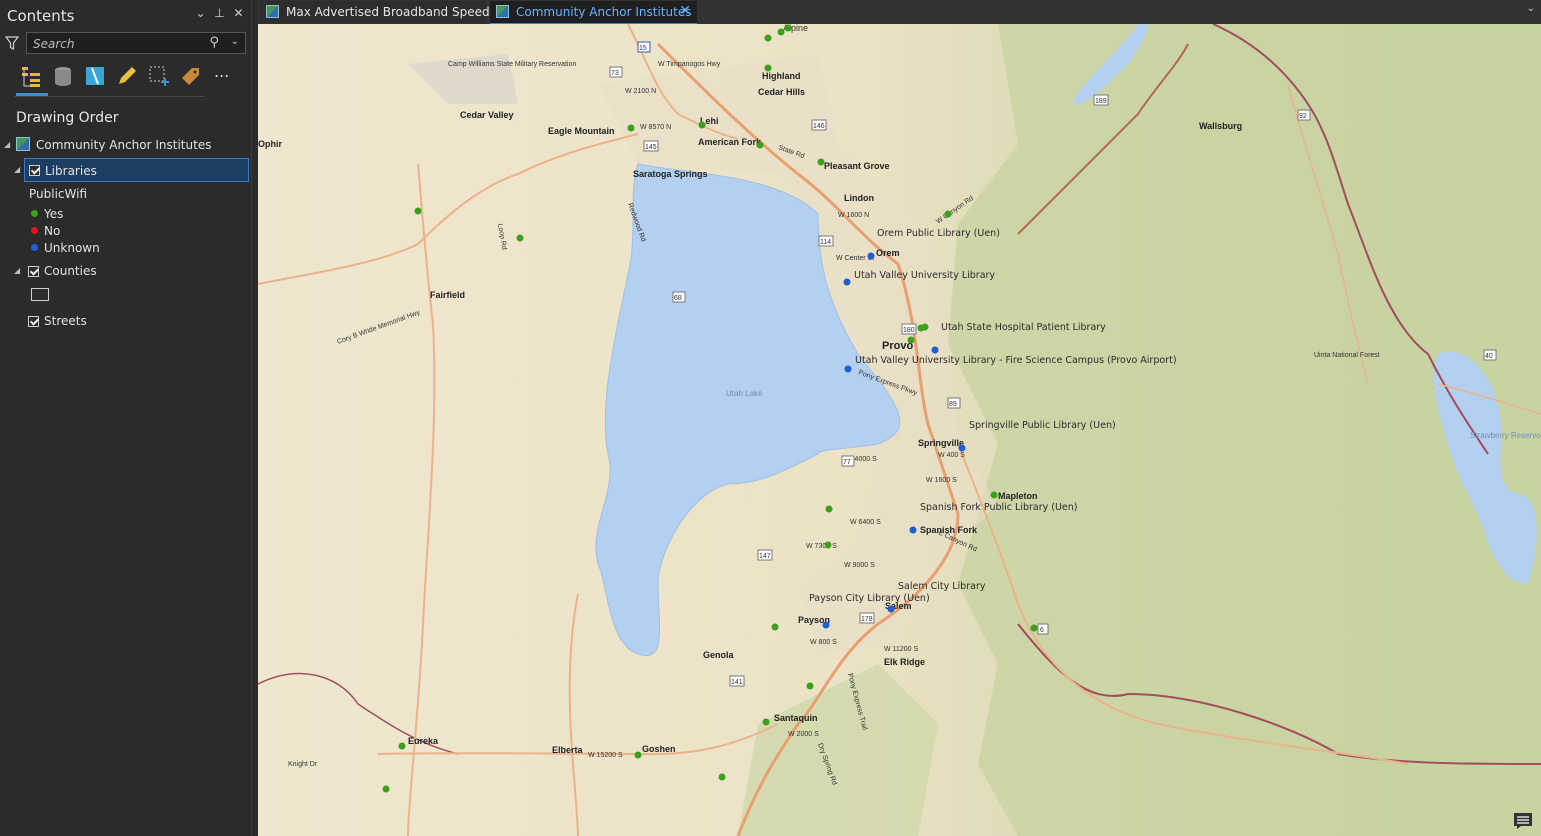 The width and height of the screenshot is (1541, 836). What do you see at coordinates (34, 213) in the screenshot?
I see `green-dot-icon` at bounding box center [34, 213].